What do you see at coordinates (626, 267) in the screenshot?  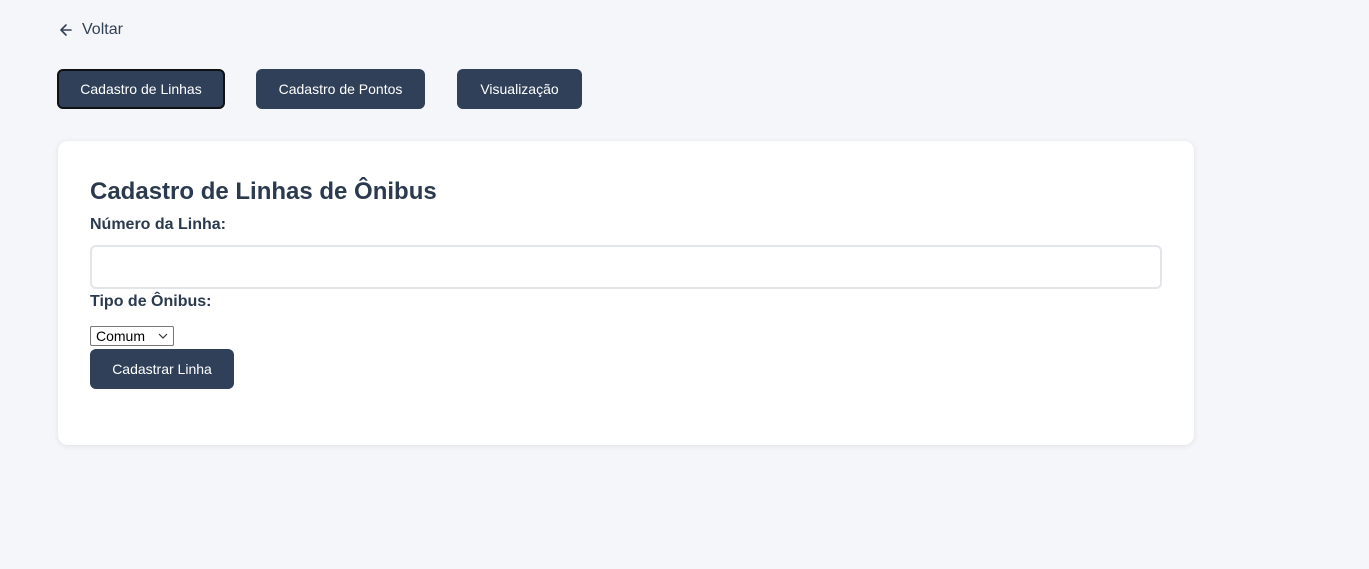 I see `line-number-input` at bounding box center [626, 267].